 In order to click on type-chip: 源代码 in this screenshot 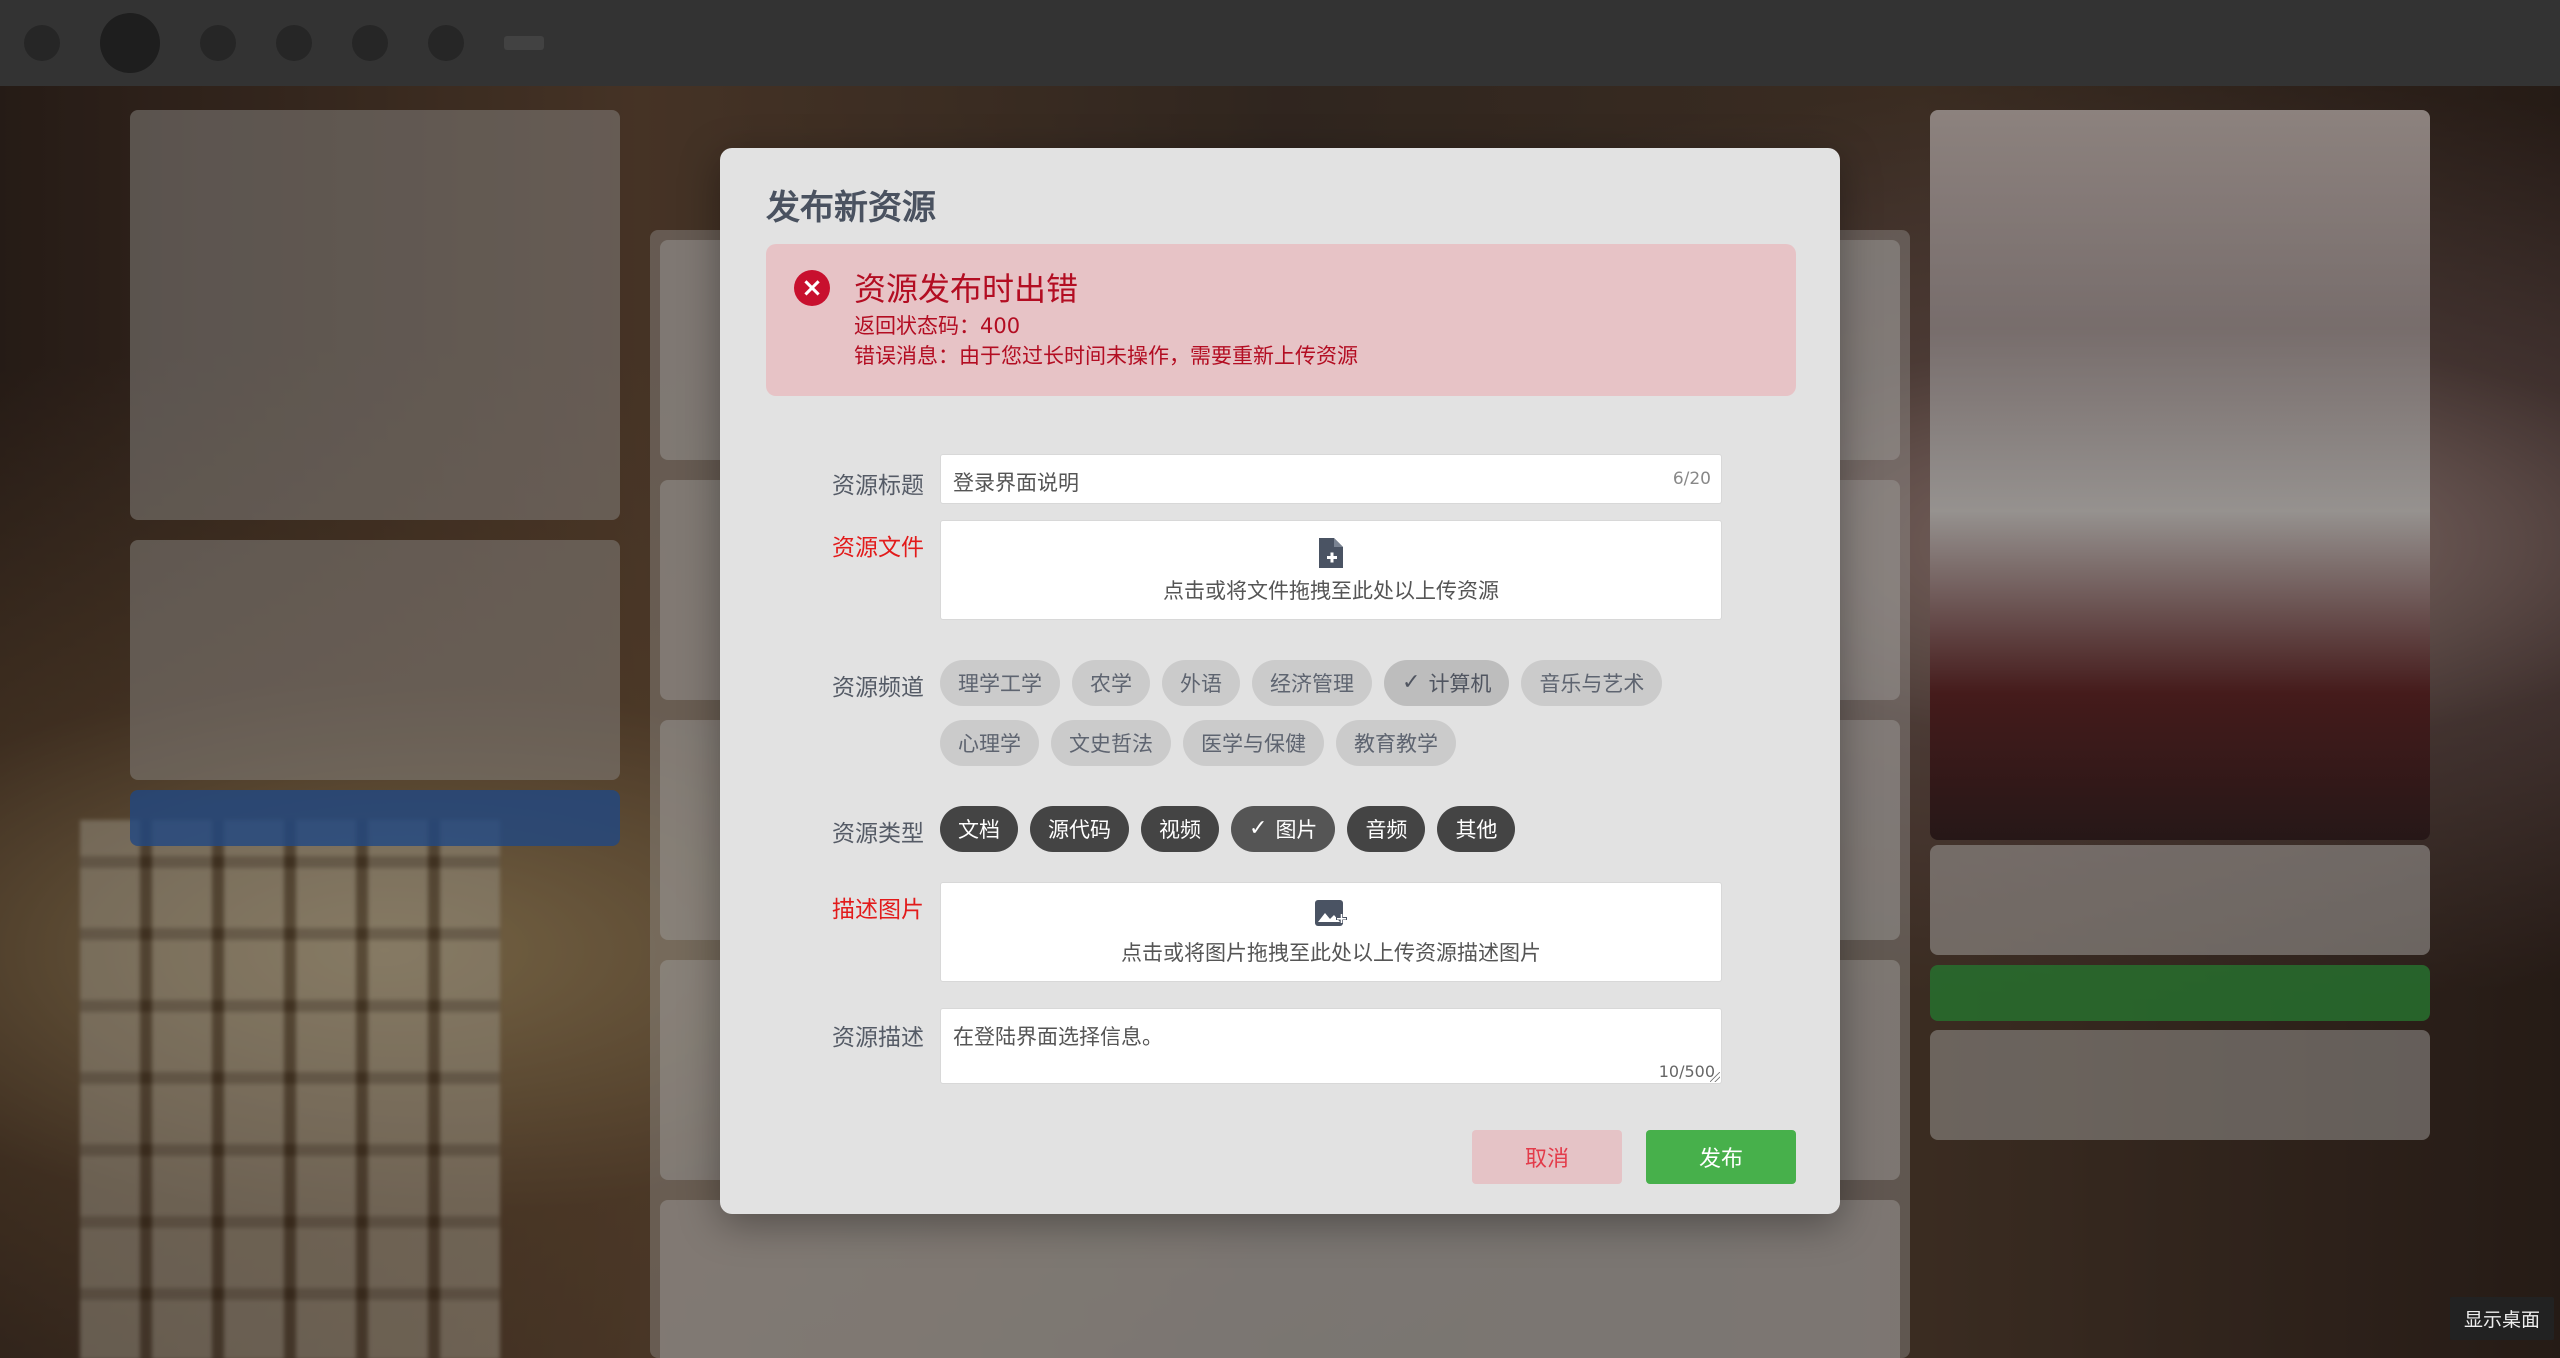, I will do `click(1079, 829)`.